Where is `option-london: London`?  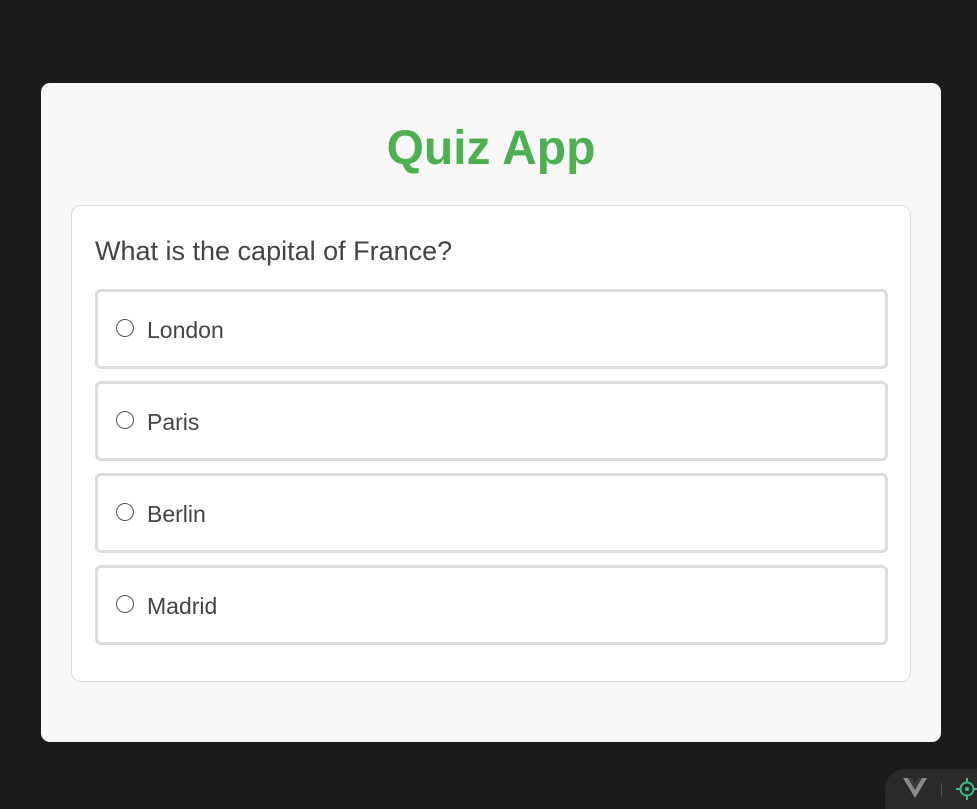
option-london: London is located at coordinates (491, 329).